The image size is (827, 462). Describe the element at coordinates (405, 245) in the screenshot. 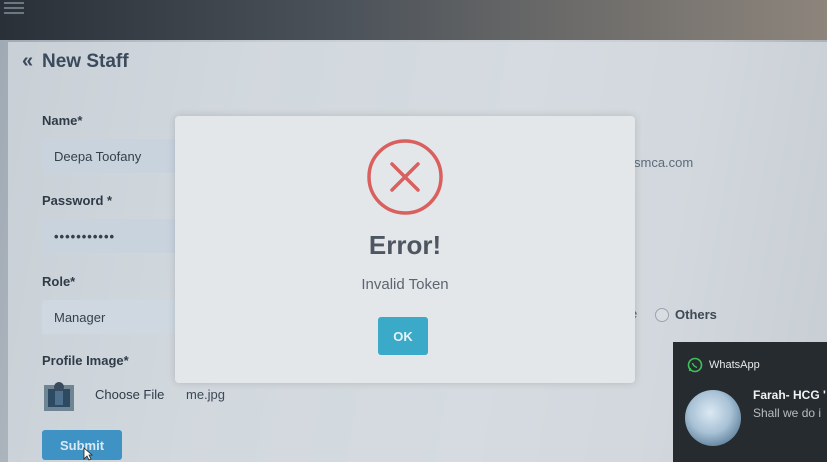

I see `dialog-title: Error!` at that location.